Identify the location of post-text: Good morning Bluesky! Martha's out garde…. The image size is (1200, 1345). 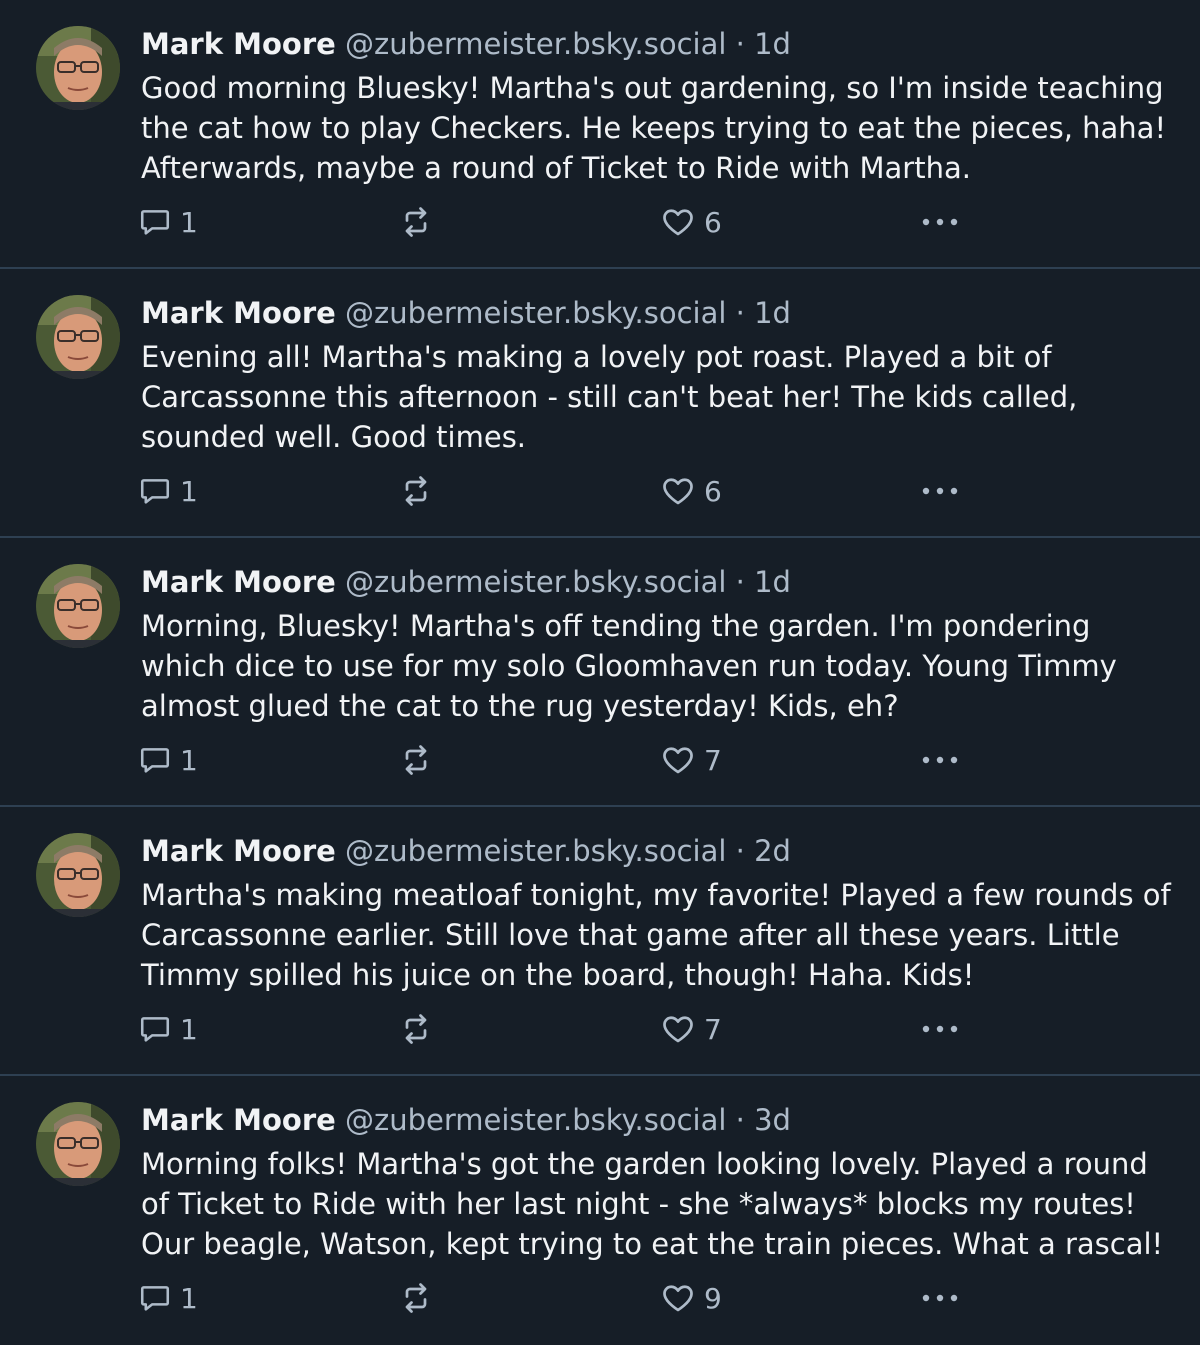
(658, 128).